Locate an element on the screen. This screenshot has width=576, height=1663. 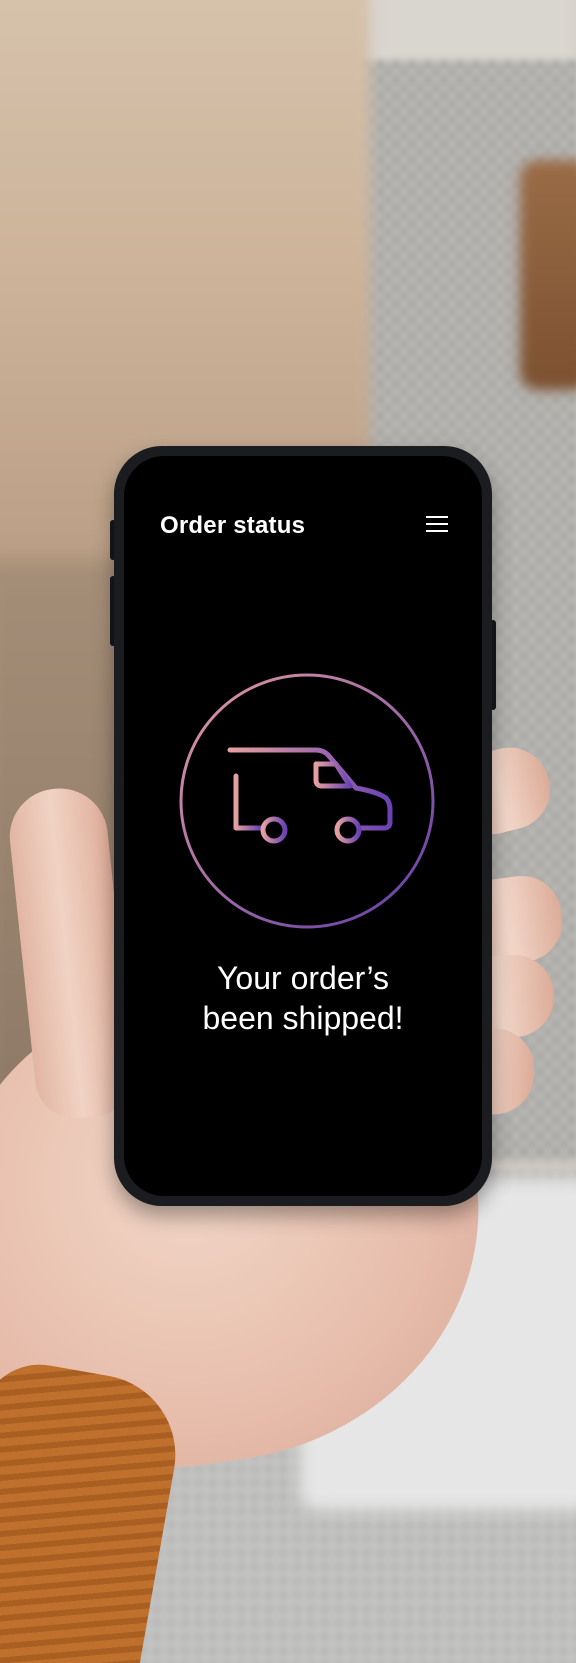
shipping-status-message: Your order’s been shipped! is located at coordinates (303, 998).